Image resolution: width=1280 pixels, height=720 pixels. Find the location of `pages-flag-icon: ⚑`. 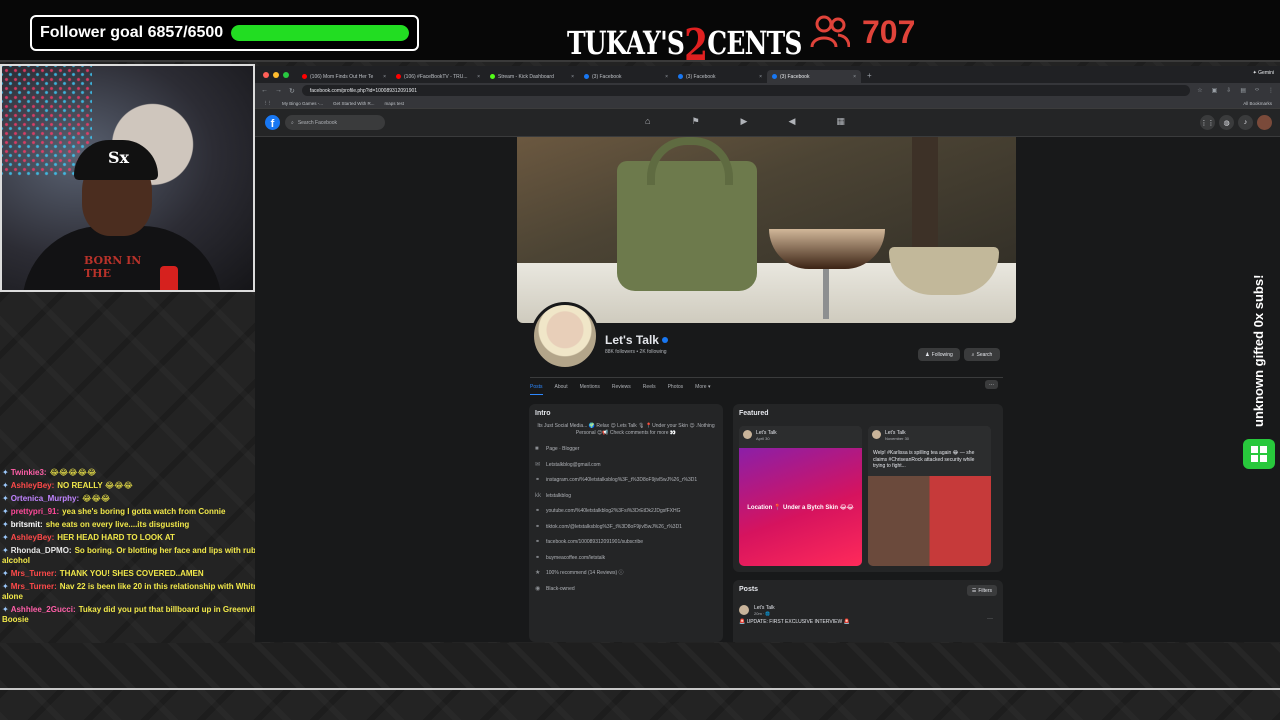

pages-flag-icon: ⚑ is located at coordinates (695, 121).